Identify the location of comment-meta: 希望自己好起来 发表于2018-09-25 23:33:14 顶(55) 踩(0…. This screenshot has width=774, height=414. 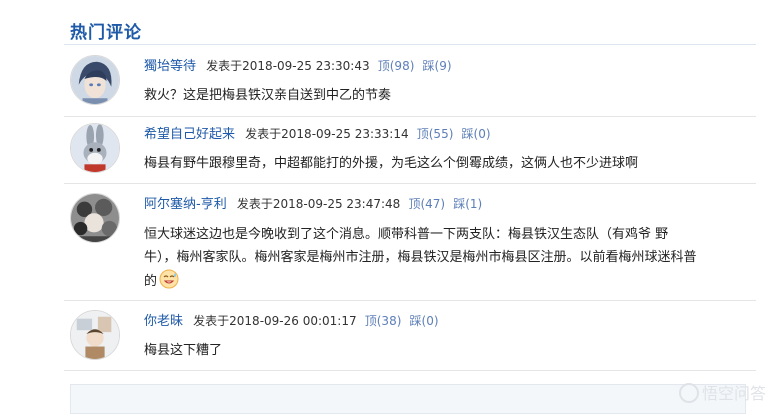
(317, 134).